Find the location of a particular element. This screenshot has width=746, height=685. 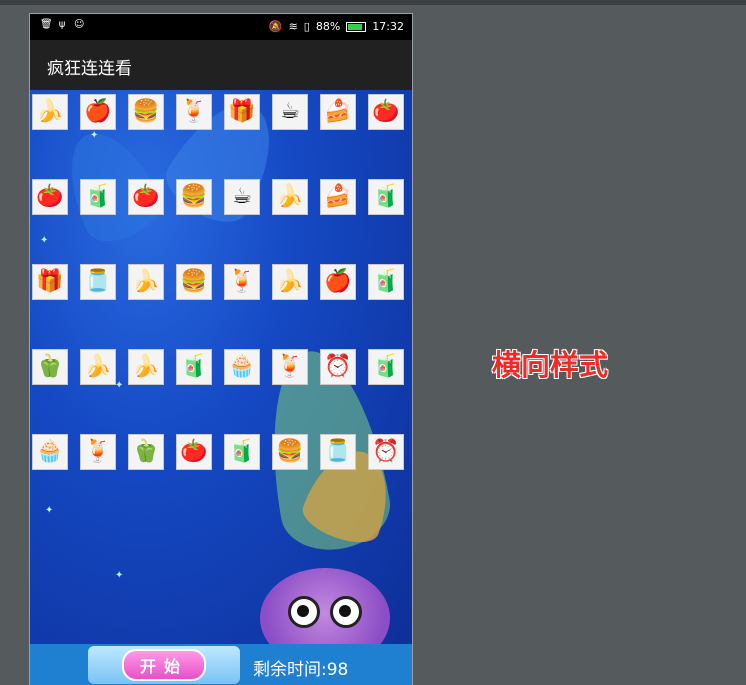

window-top-border is located at coordinates (373, 2).